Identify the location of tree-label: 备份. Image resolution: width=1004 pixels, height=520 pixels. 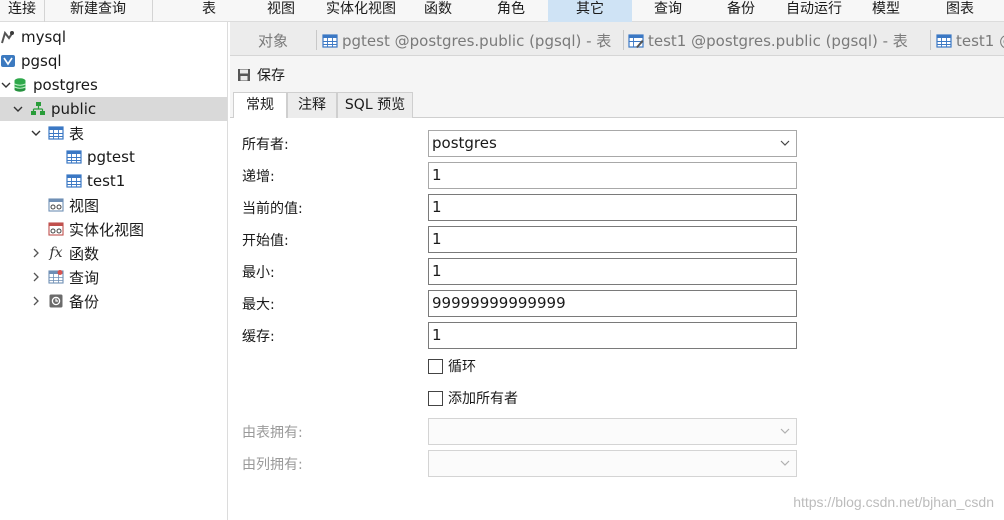
(84, 301).